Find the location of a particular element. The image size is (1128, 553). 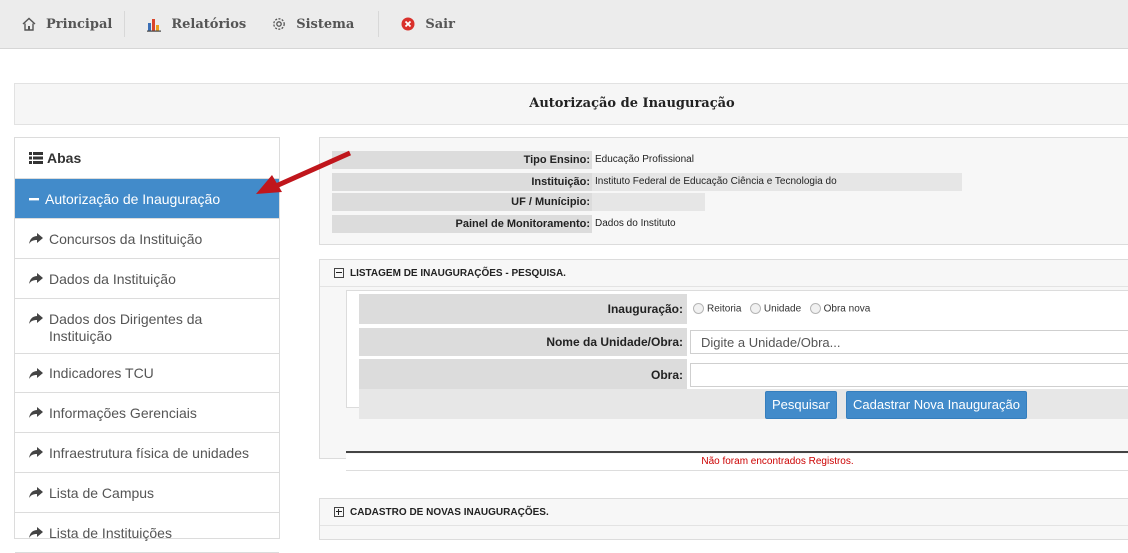

sidebar-item-indicadores-tcu: Indicadores TCU is located at coordinates (147, 373).